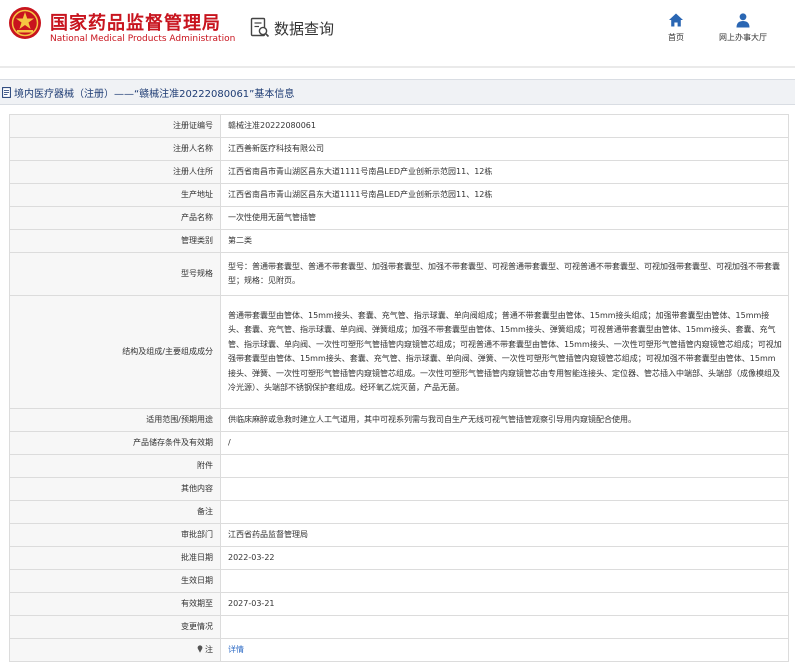 This screenshot has width=795, height=665. What do you see at coordinates (504, 604) in the screenshot?
I see `row-value: 2027-03-21` at bounding box center [504, 604].